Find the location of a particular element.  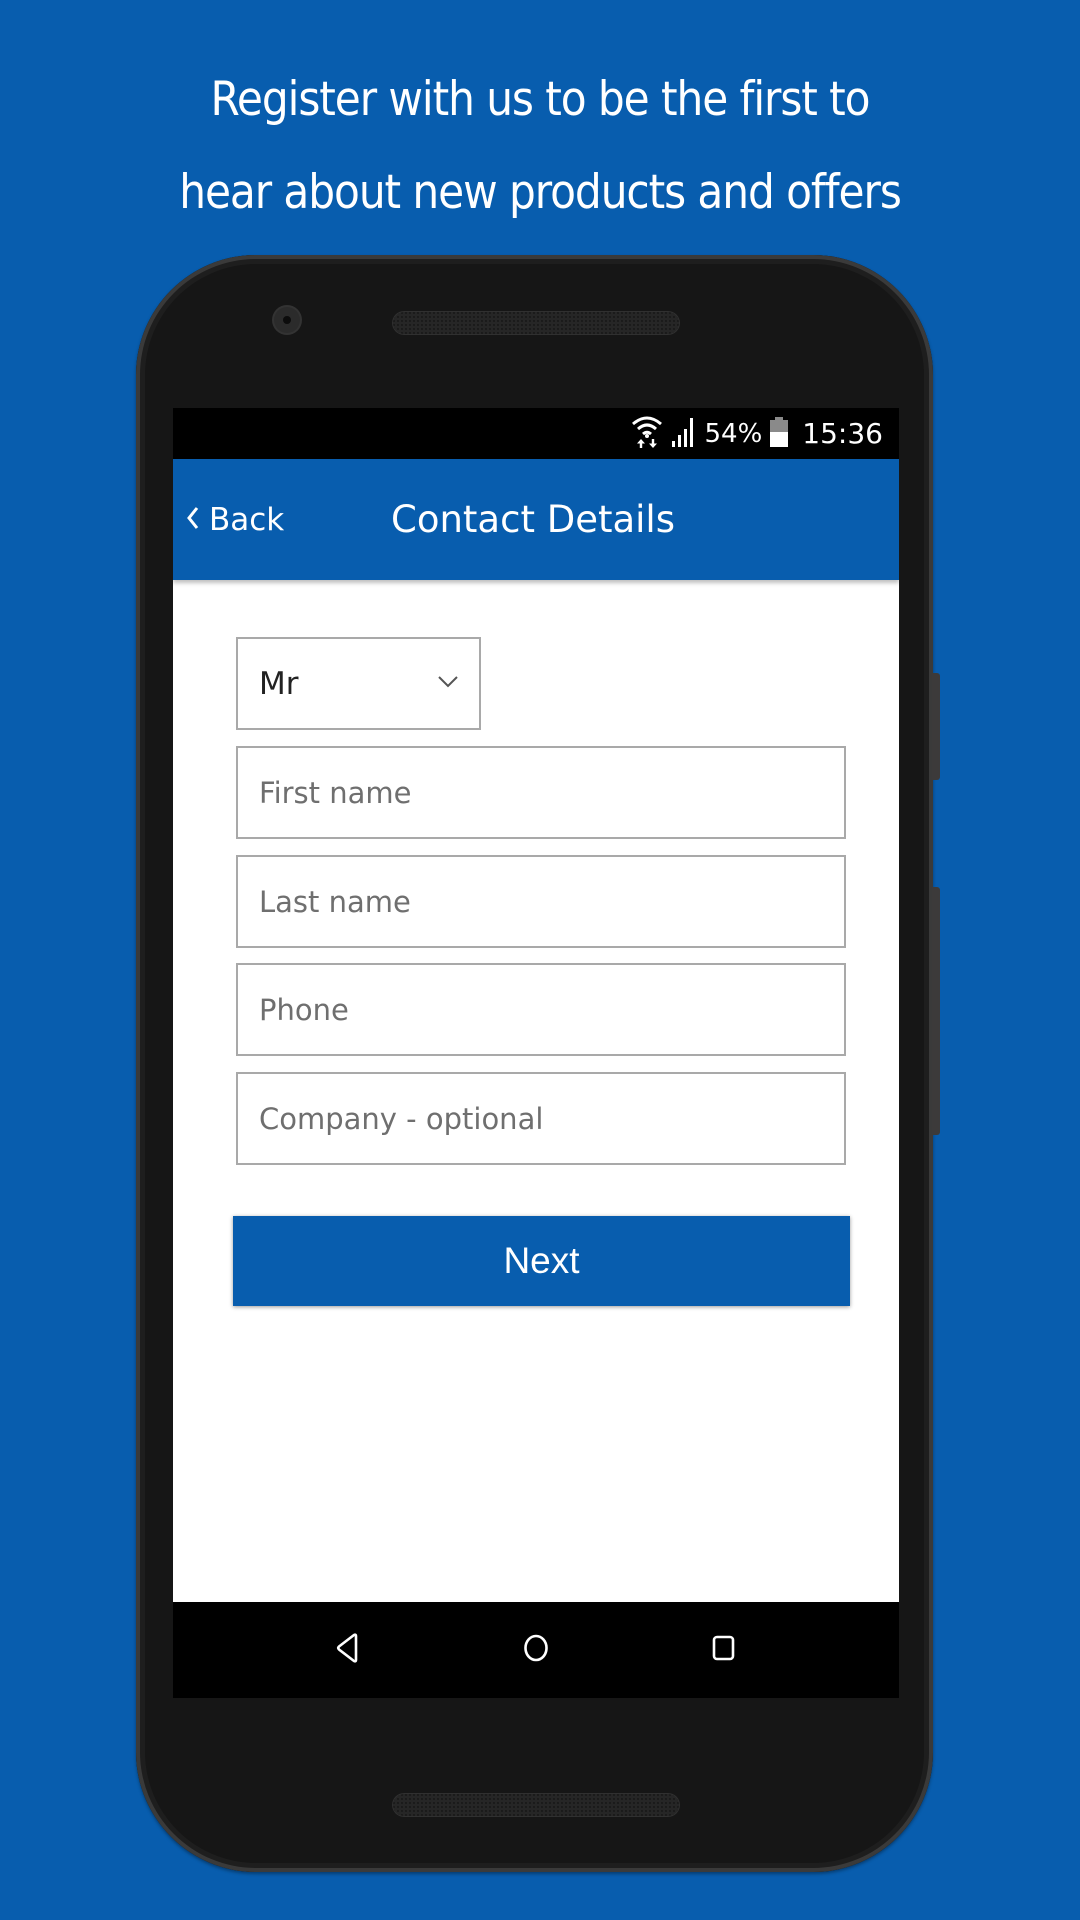

nav-back-button is located at coordinates (348, 1650).